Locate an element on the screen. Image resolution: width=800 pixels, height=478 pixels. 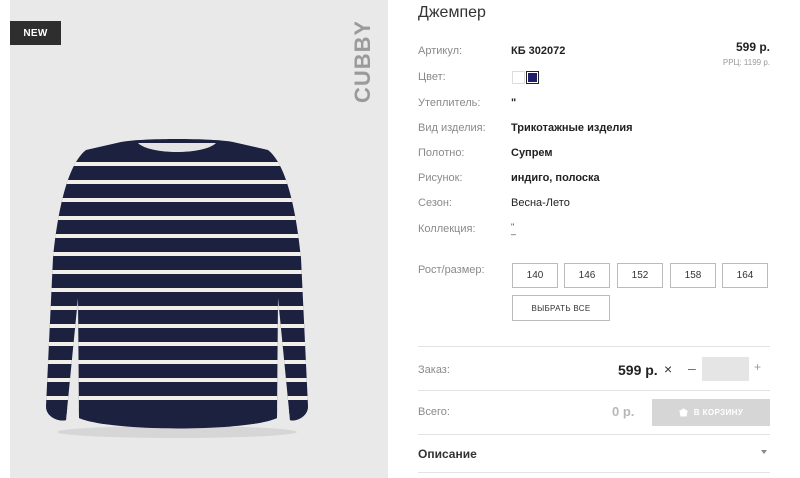
new-badge: NEW is located at coordinates (35, 33).